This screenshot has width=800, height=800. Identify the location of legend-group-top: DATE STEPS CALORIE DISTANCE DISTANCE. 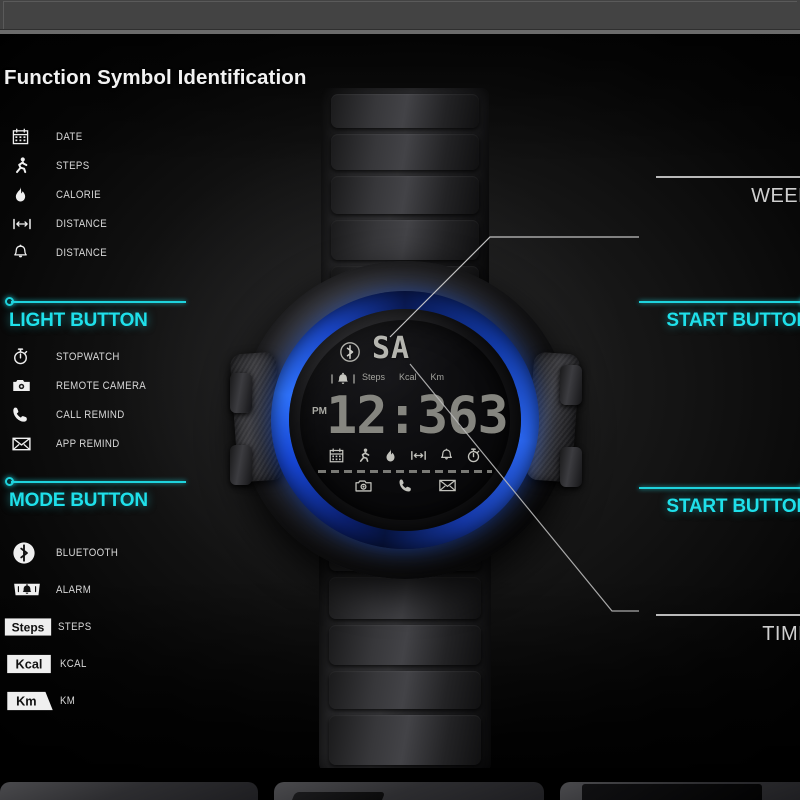
(57, 194).